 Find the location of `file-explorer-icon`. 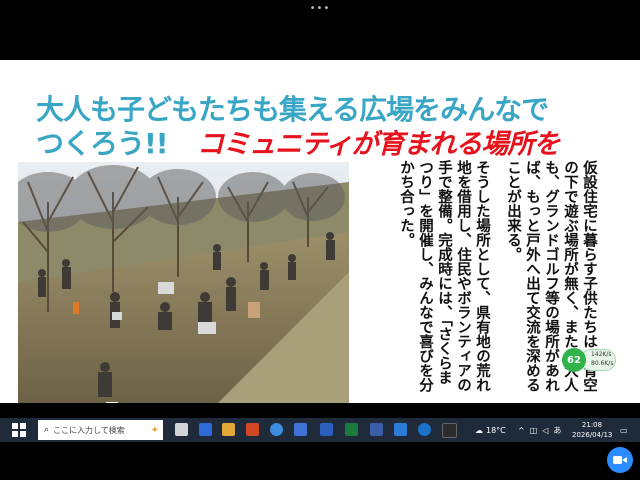

file-explorer-icon is located at coordinates (228, 429).